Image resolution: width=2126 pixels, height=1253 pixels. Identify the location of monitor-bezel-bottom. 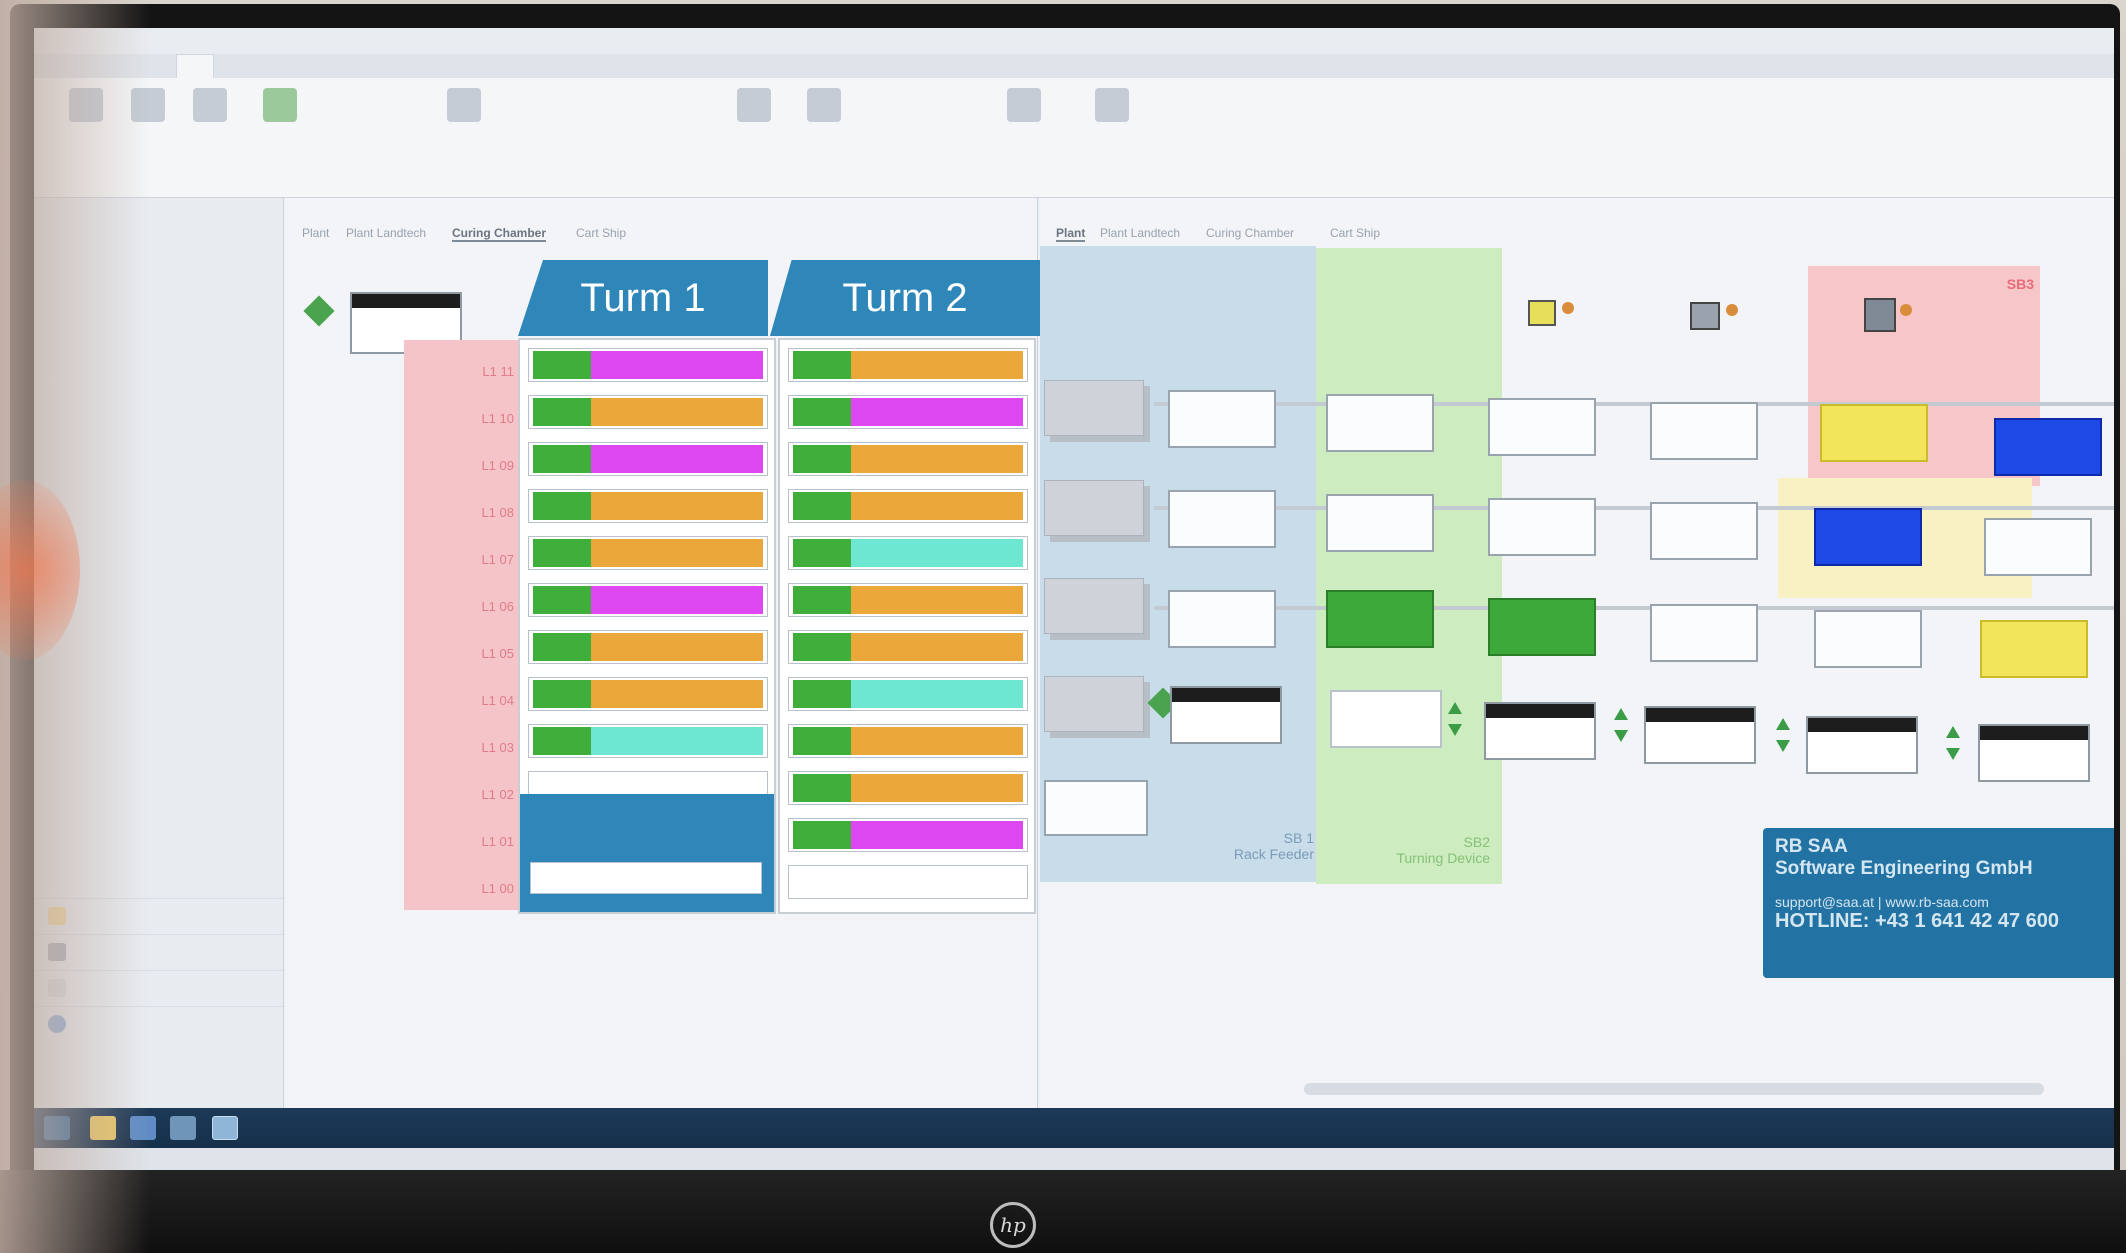
(1063, 1211).